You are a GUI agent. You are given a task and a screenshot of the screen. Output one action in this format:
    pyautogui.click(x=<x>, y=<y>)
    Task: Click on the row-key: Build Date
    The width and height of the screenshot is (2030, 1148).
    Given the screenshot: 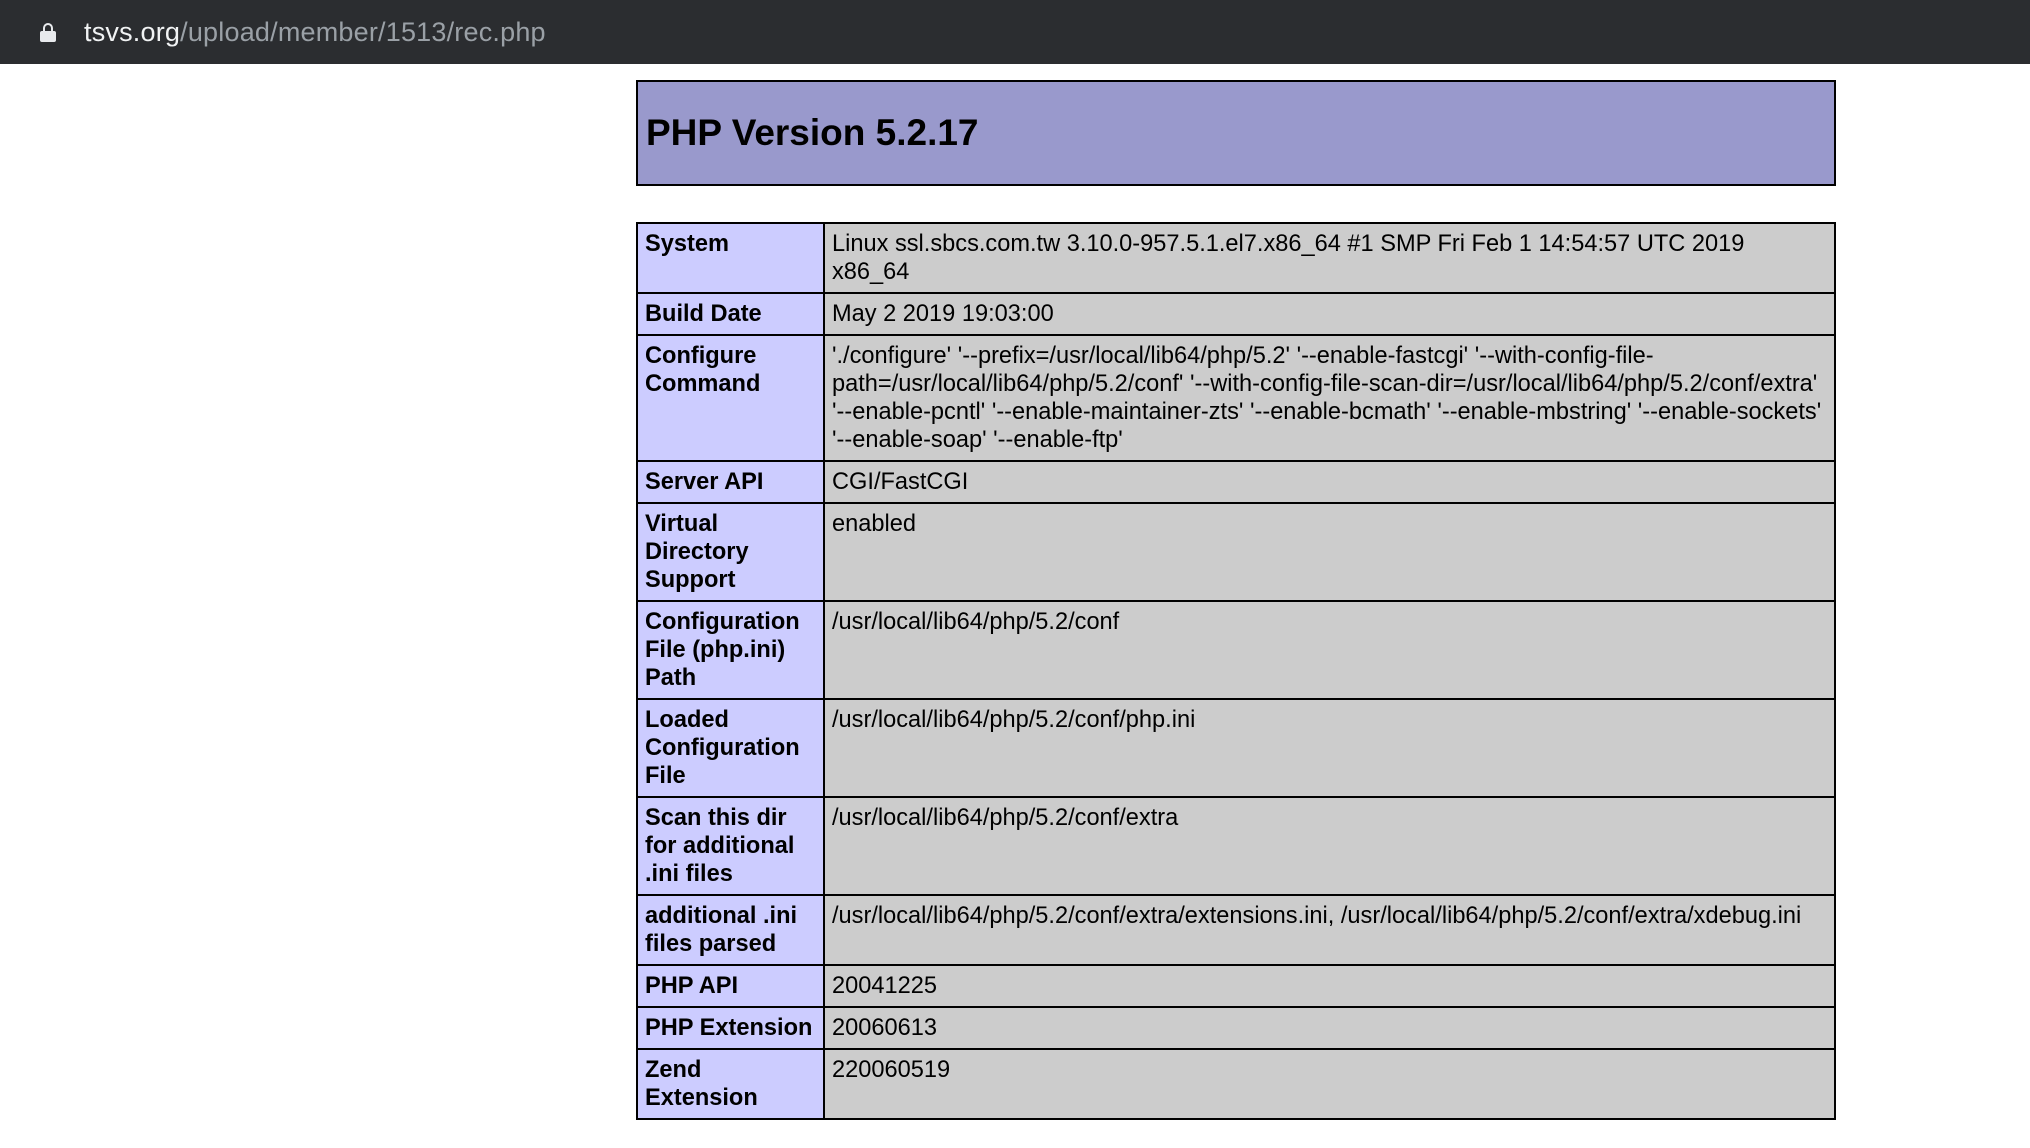 What is the action you would take?
    pyautogui.click(x=730, y=314)
    